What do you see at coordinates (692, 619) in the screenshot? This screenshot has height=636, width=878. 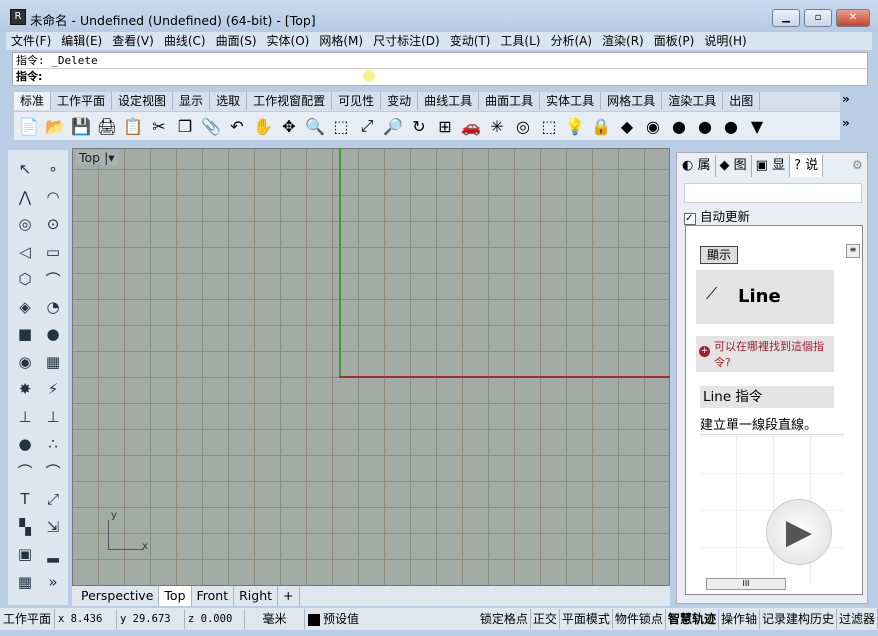 I see `status-toggle: 智慧轨迹` at bounding box center [692, 619].